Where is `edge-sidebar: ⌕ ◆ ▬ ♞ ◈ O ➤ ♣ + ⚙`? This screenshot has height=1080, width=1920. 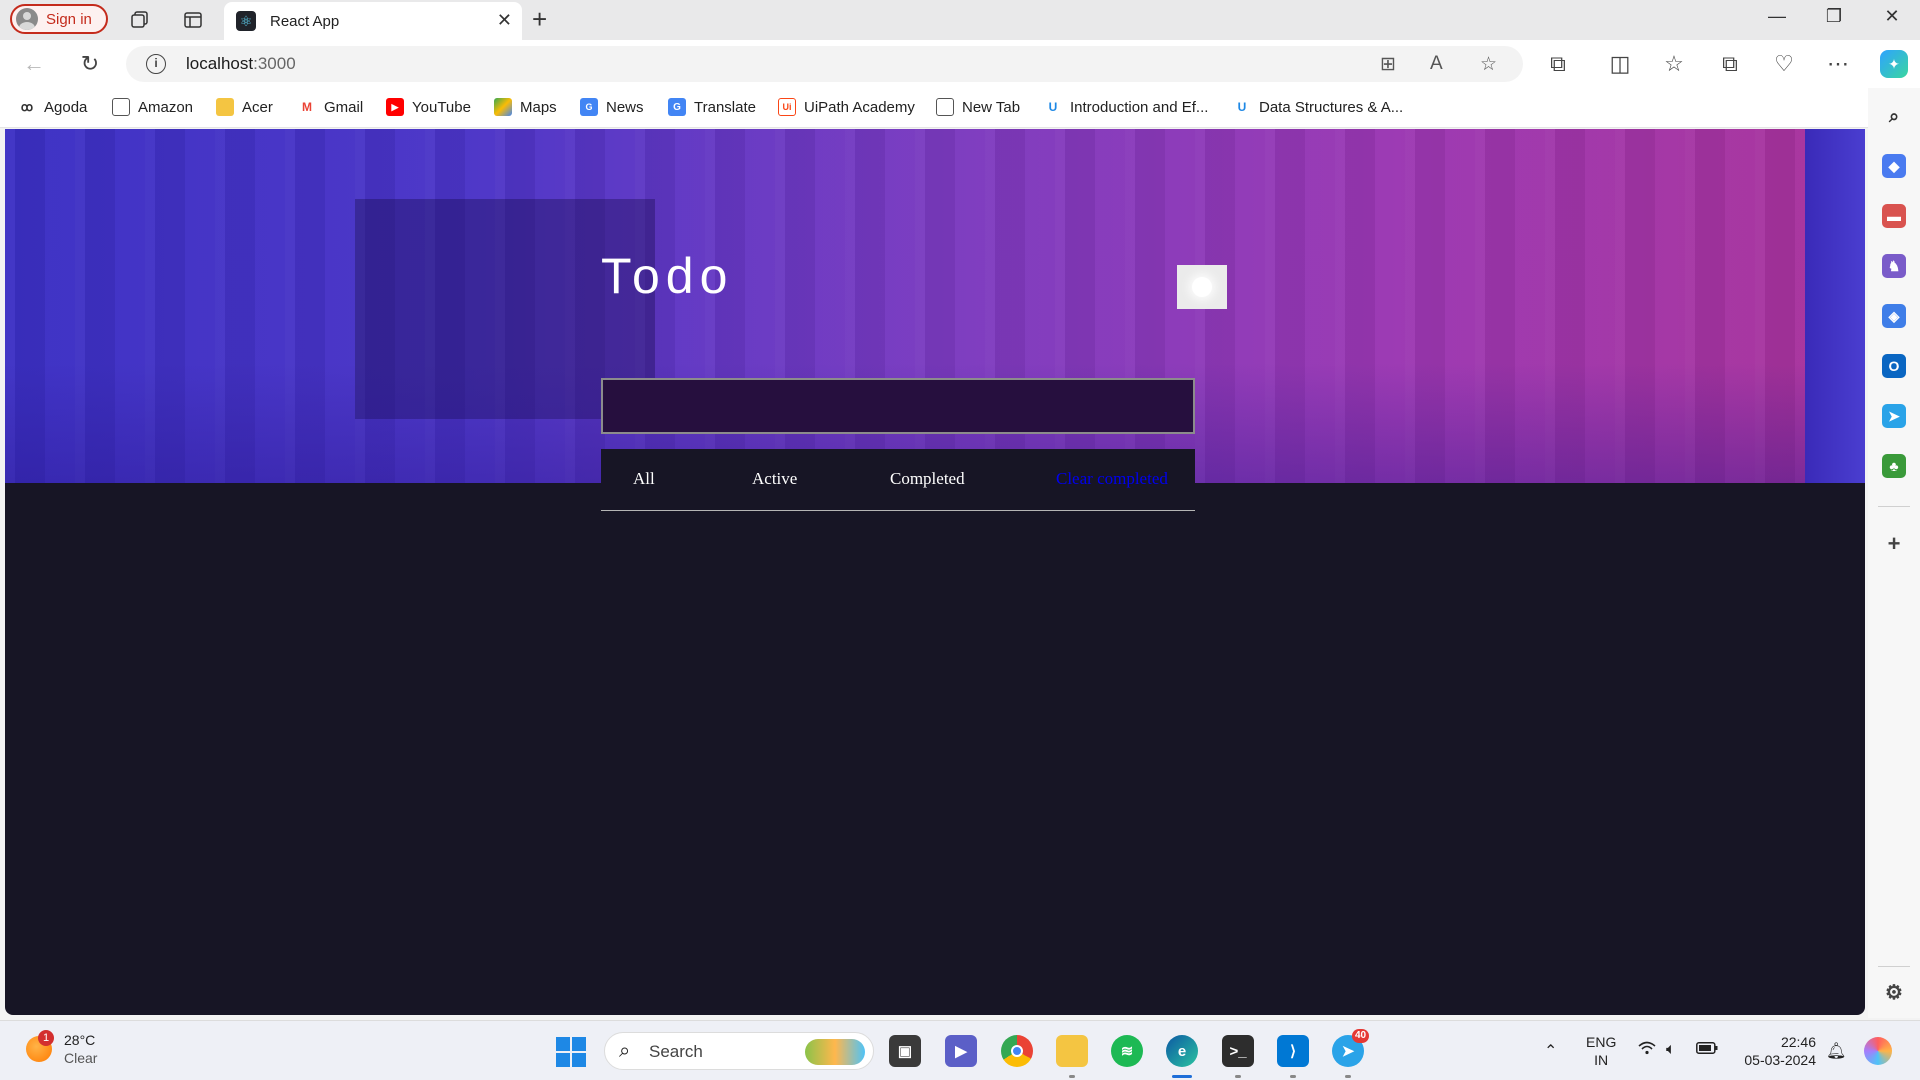
edge-sidebar: ⌕ ◆ ▬ ♞ ◈ O ➤ ♣ + ⚙ is located at coordinates (1894, 553).